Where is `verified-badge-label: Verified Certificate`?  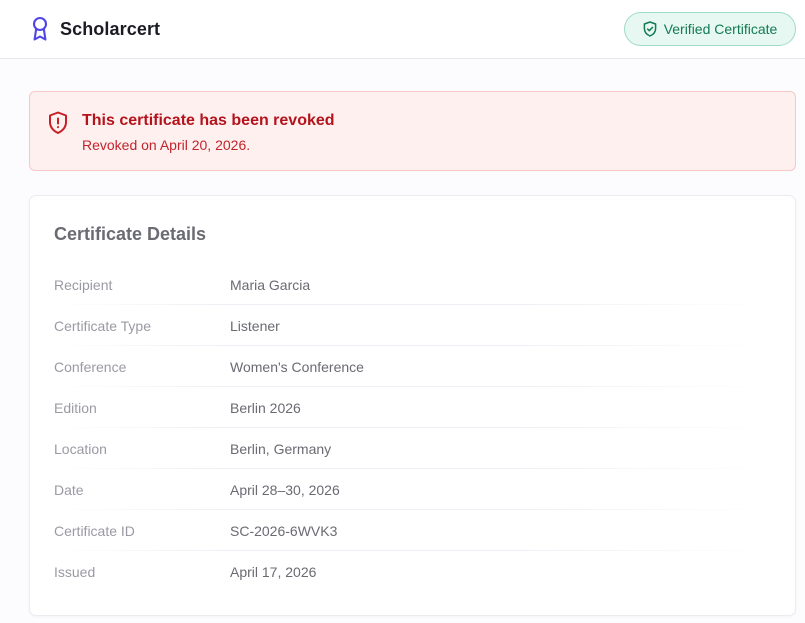 verified-badge-label: Verified Certificate is located at coordinates (720, 29).